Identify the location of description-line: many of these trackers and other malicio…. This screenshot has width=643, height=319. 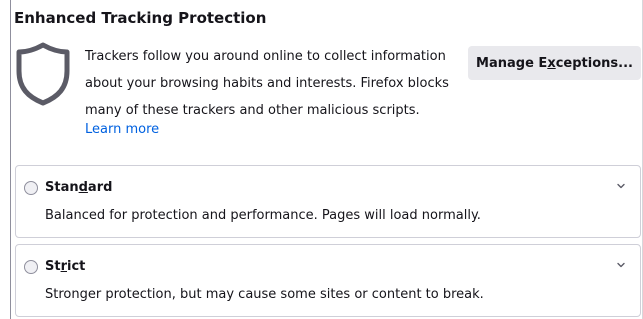
(252, 110).